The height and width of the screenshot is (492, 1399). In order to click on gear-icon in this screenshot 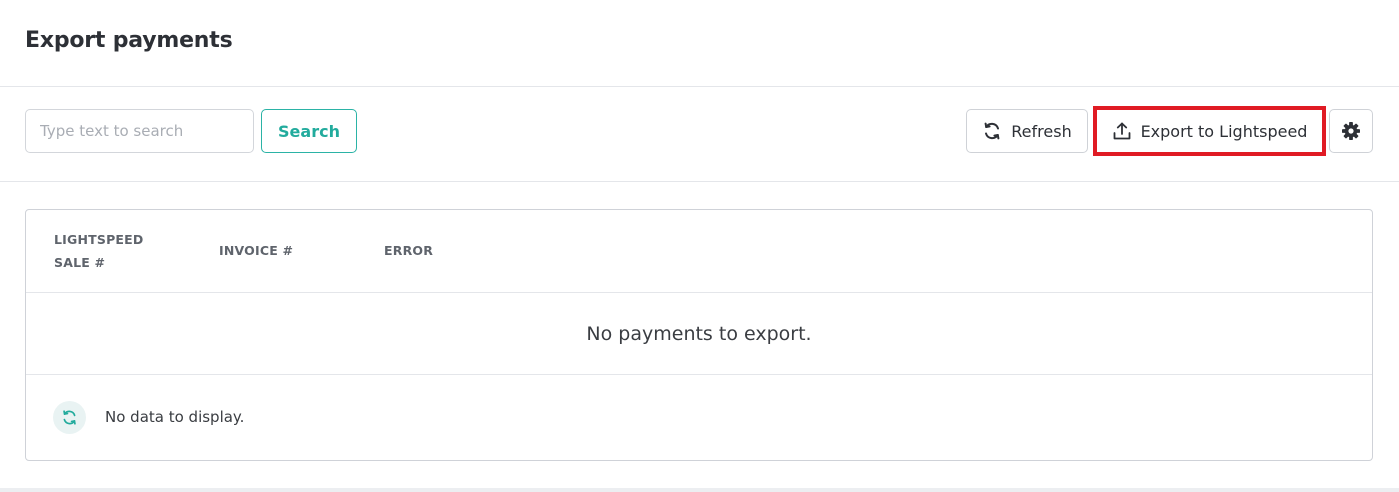, I will do `click(1351, 131)`.